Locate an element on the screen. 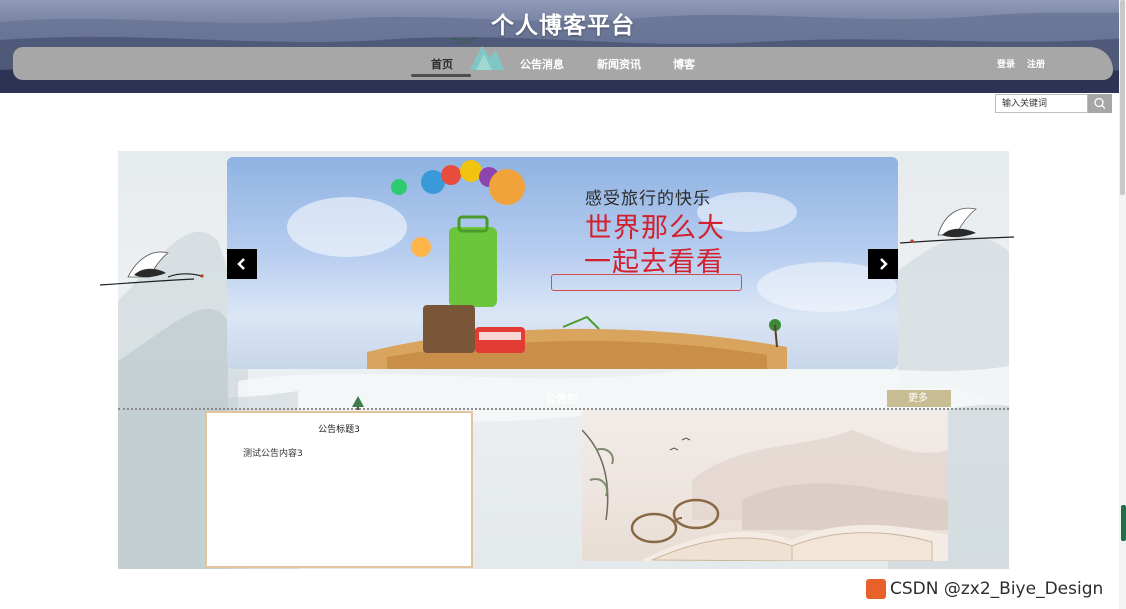  tree-decoration is located at coordinates (358, 403).